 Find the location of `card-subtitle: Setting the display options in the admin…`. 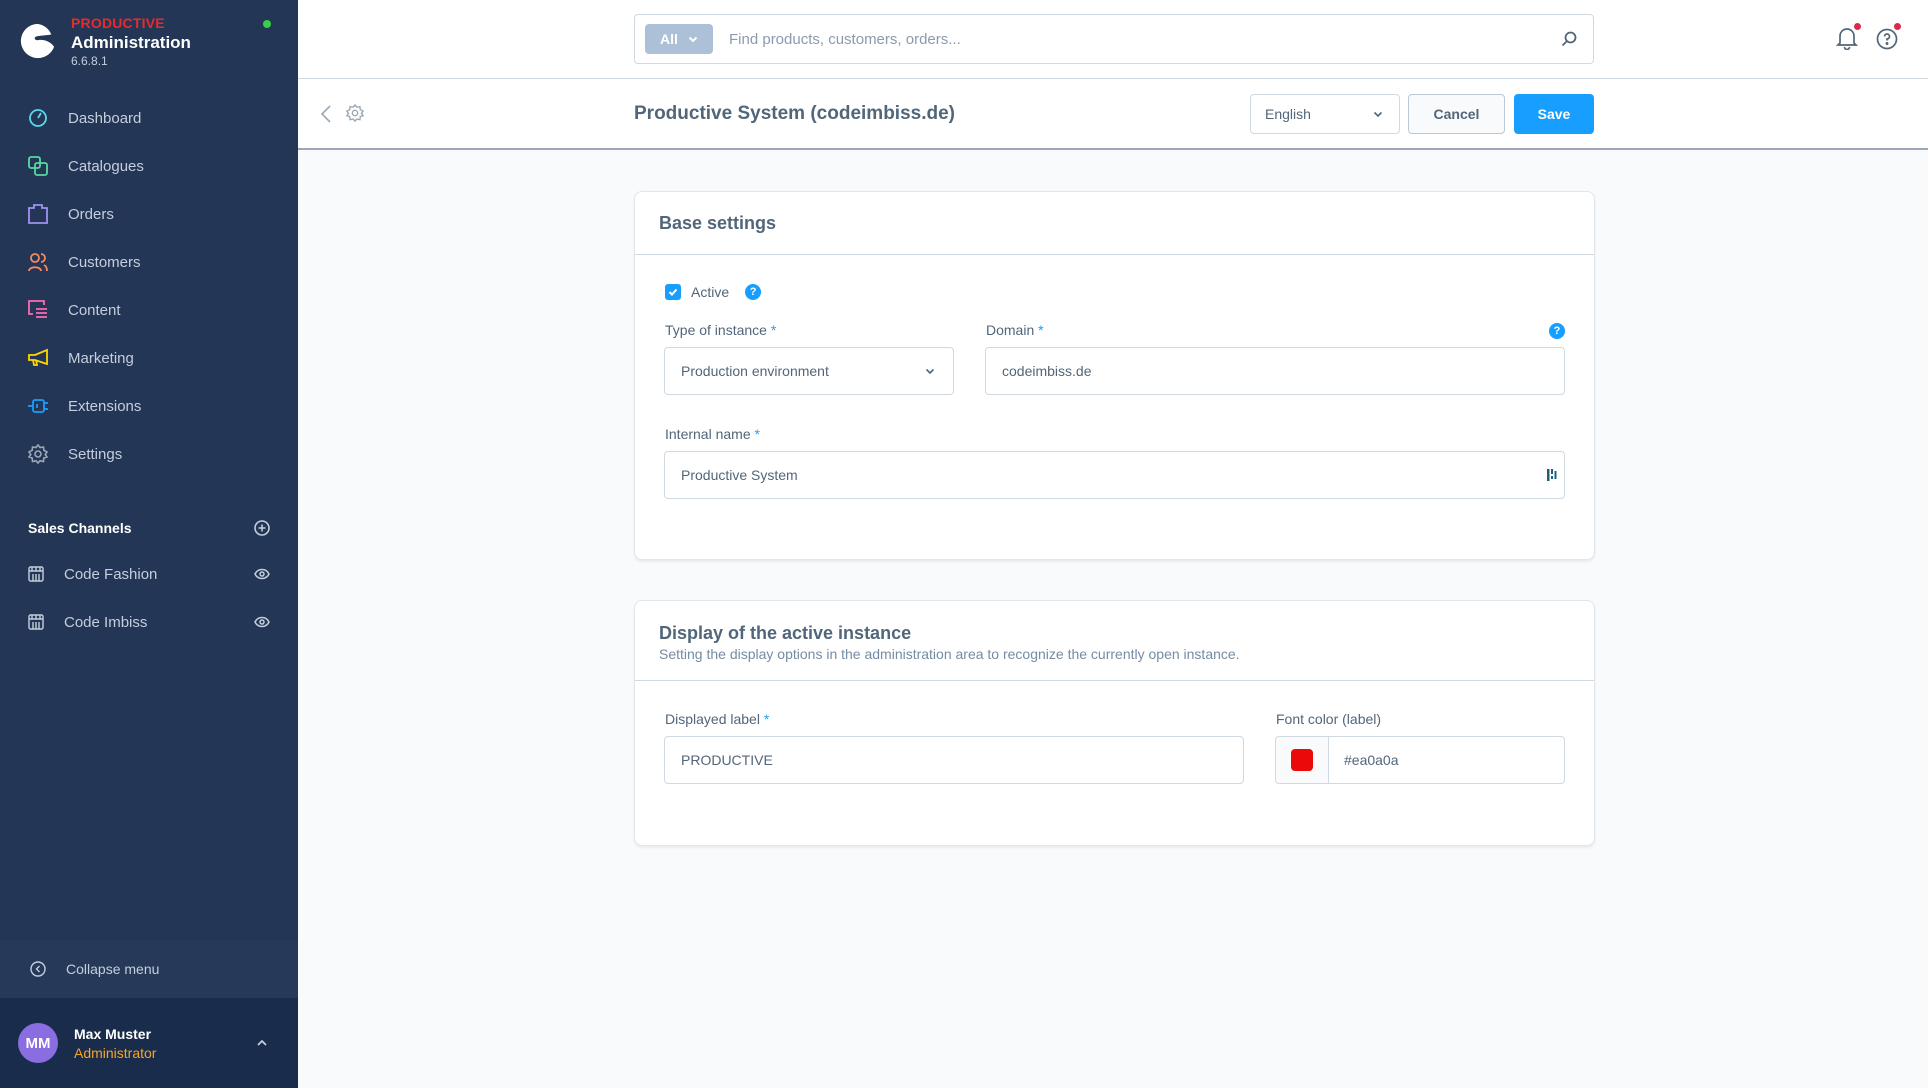

card-subtitle: Setting the display options in the admin… is located at coordinates (949, 654).